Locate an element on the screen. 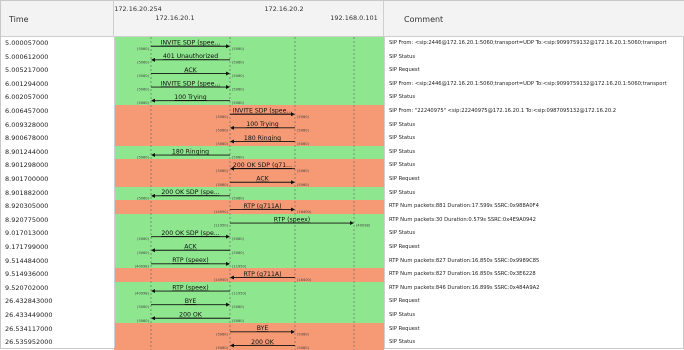  message-label: RTP (g711A) is located at coordinates (262, 274).